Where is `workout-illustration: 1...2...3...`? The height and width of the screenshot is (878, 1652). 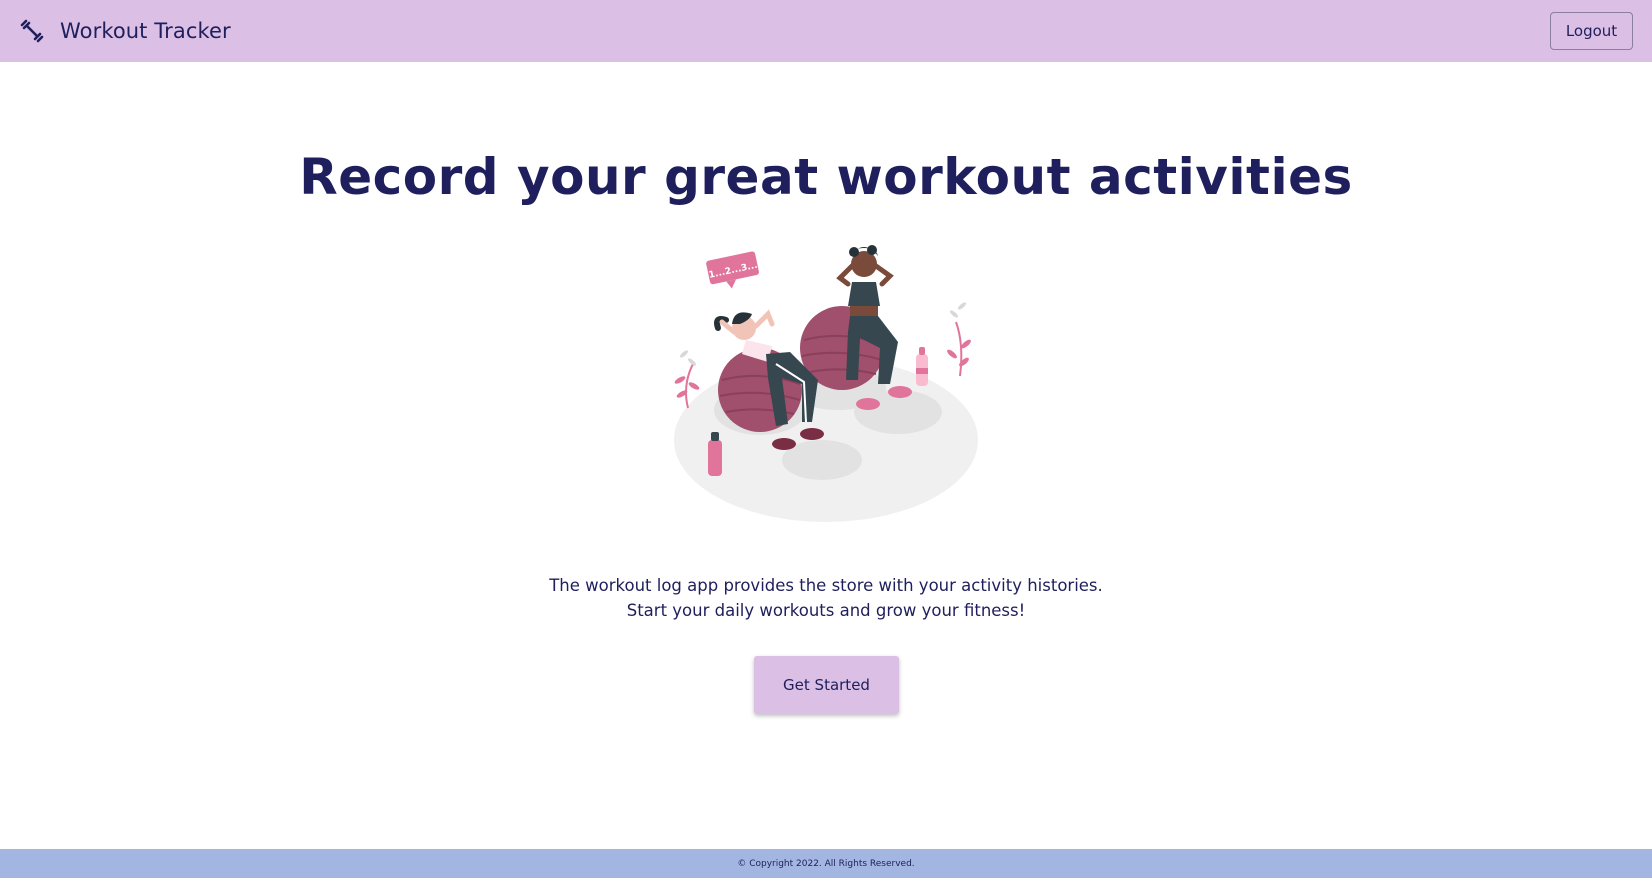 workout-illustration: 1...2...3... is located at coordinates (826, 385).